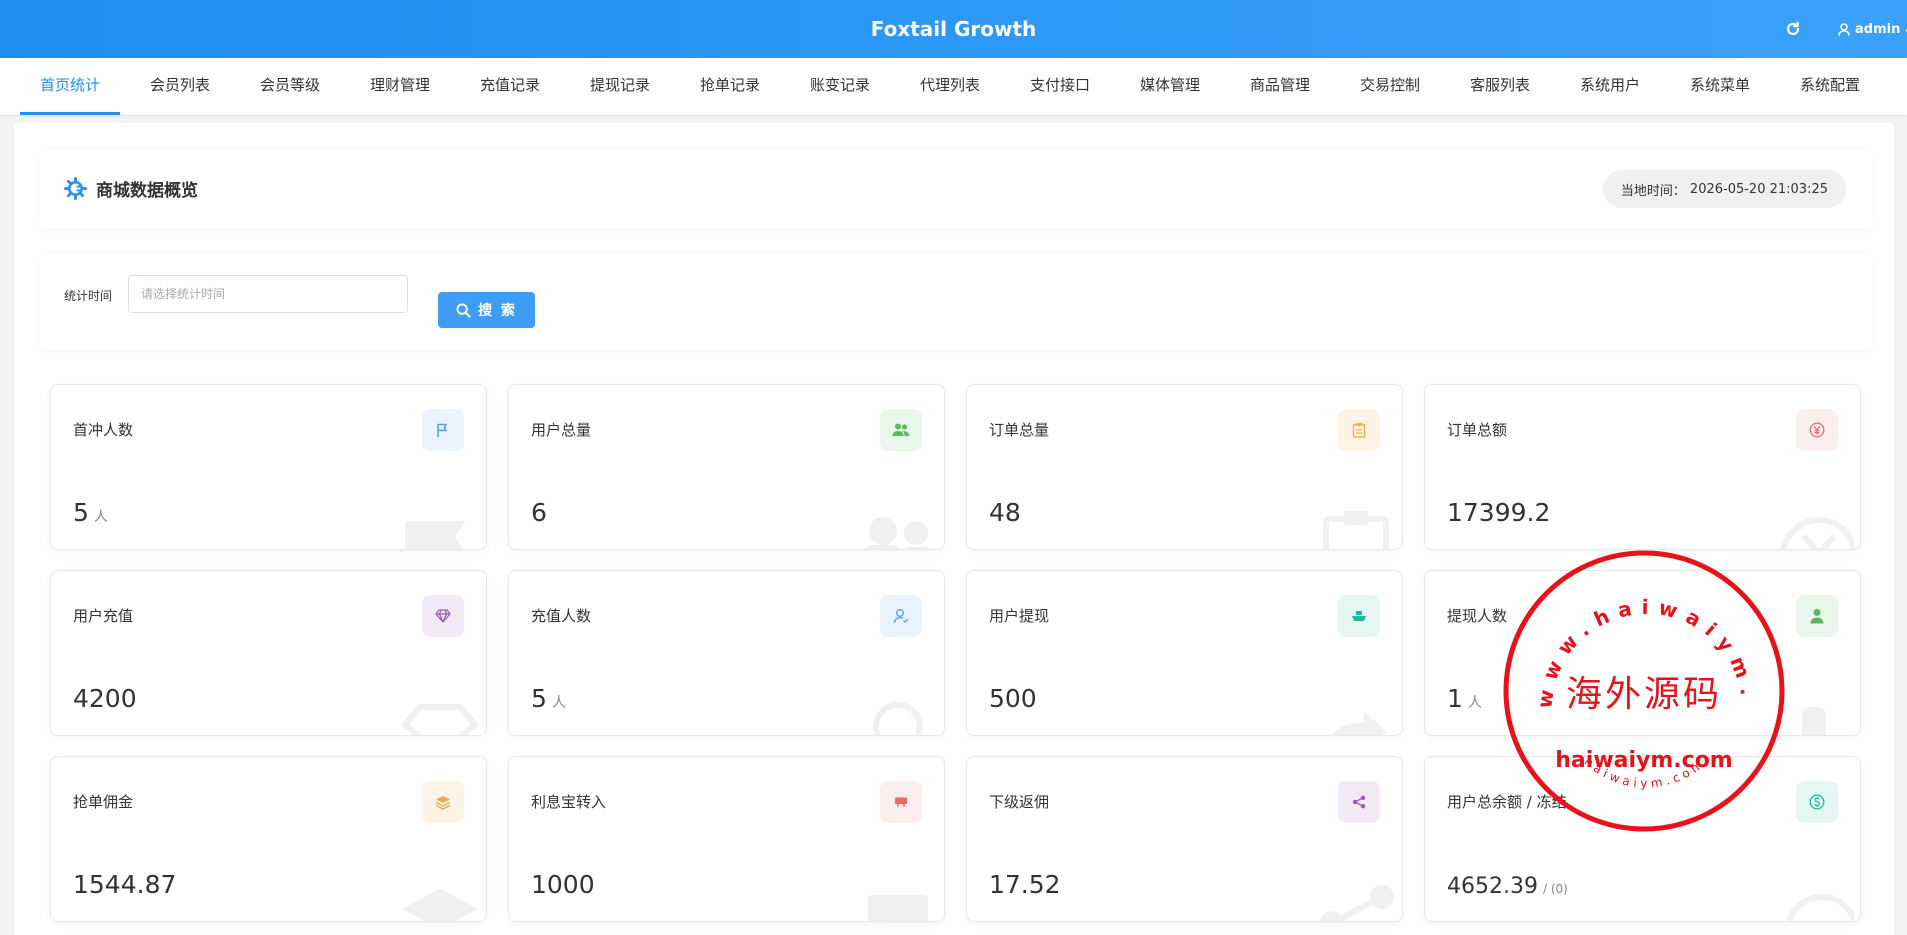 This screenshot has height=935, width=1907. I want to click on diamond-watermark-icon, so click(440, 719).